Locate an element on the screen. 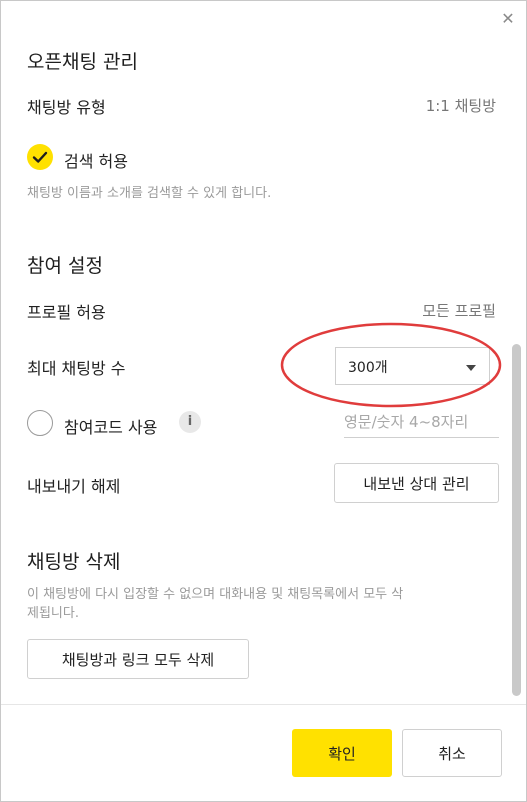  profile-allow-value: 모든 프로필 is located at coordinates (459, 310).